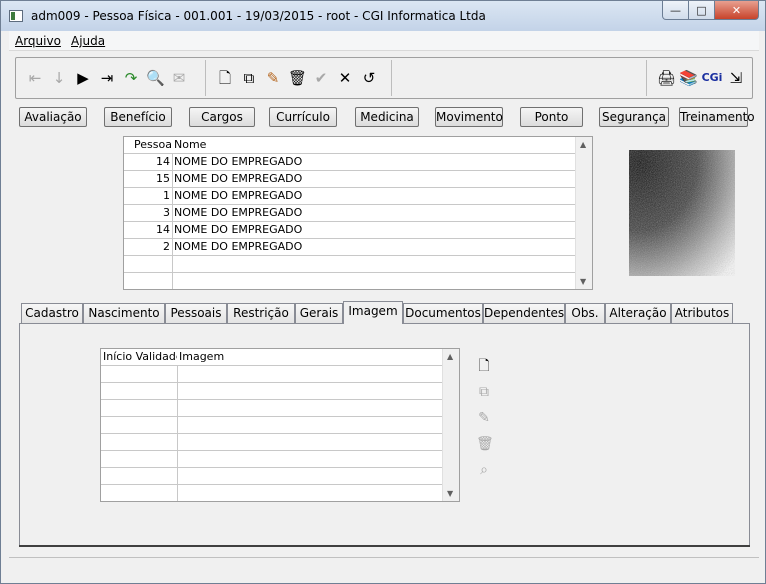 Image resolution: width=766 pixels, height=584 pixels. What do you see at coordinates (736, 78) in the screenshot?
I see `exit-icon: ⇲` at bounding box center [736, 78].